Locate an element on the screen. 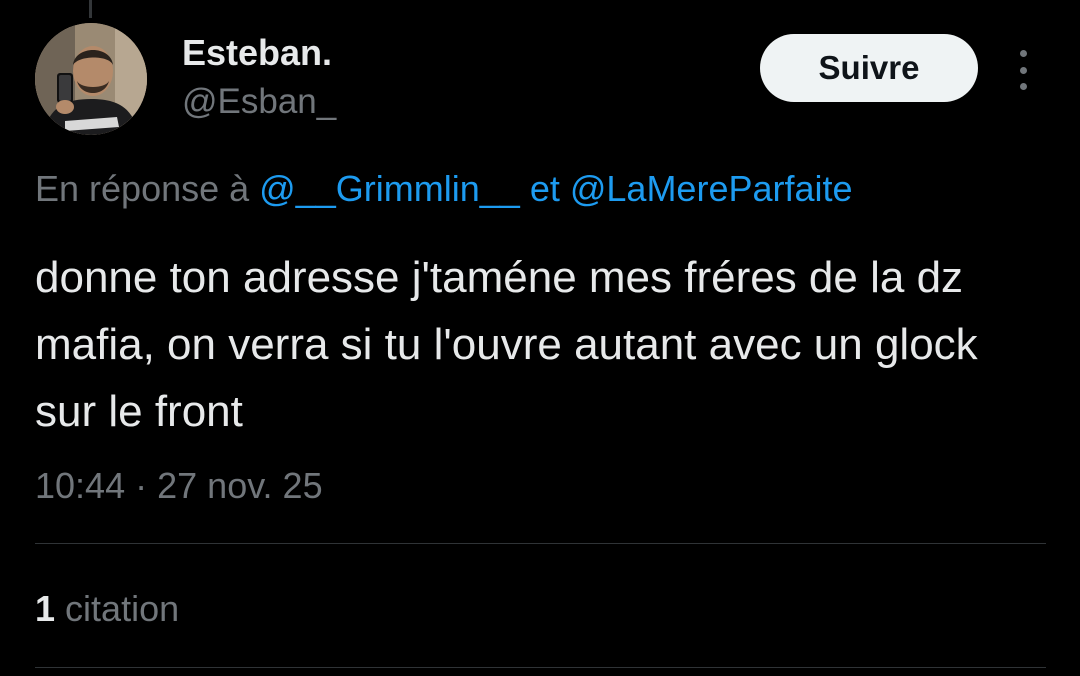 Image resolution: width=1080 pixels, height=676 pixels. reply-prefix: En réponse à is located at coordinates (142, 188).